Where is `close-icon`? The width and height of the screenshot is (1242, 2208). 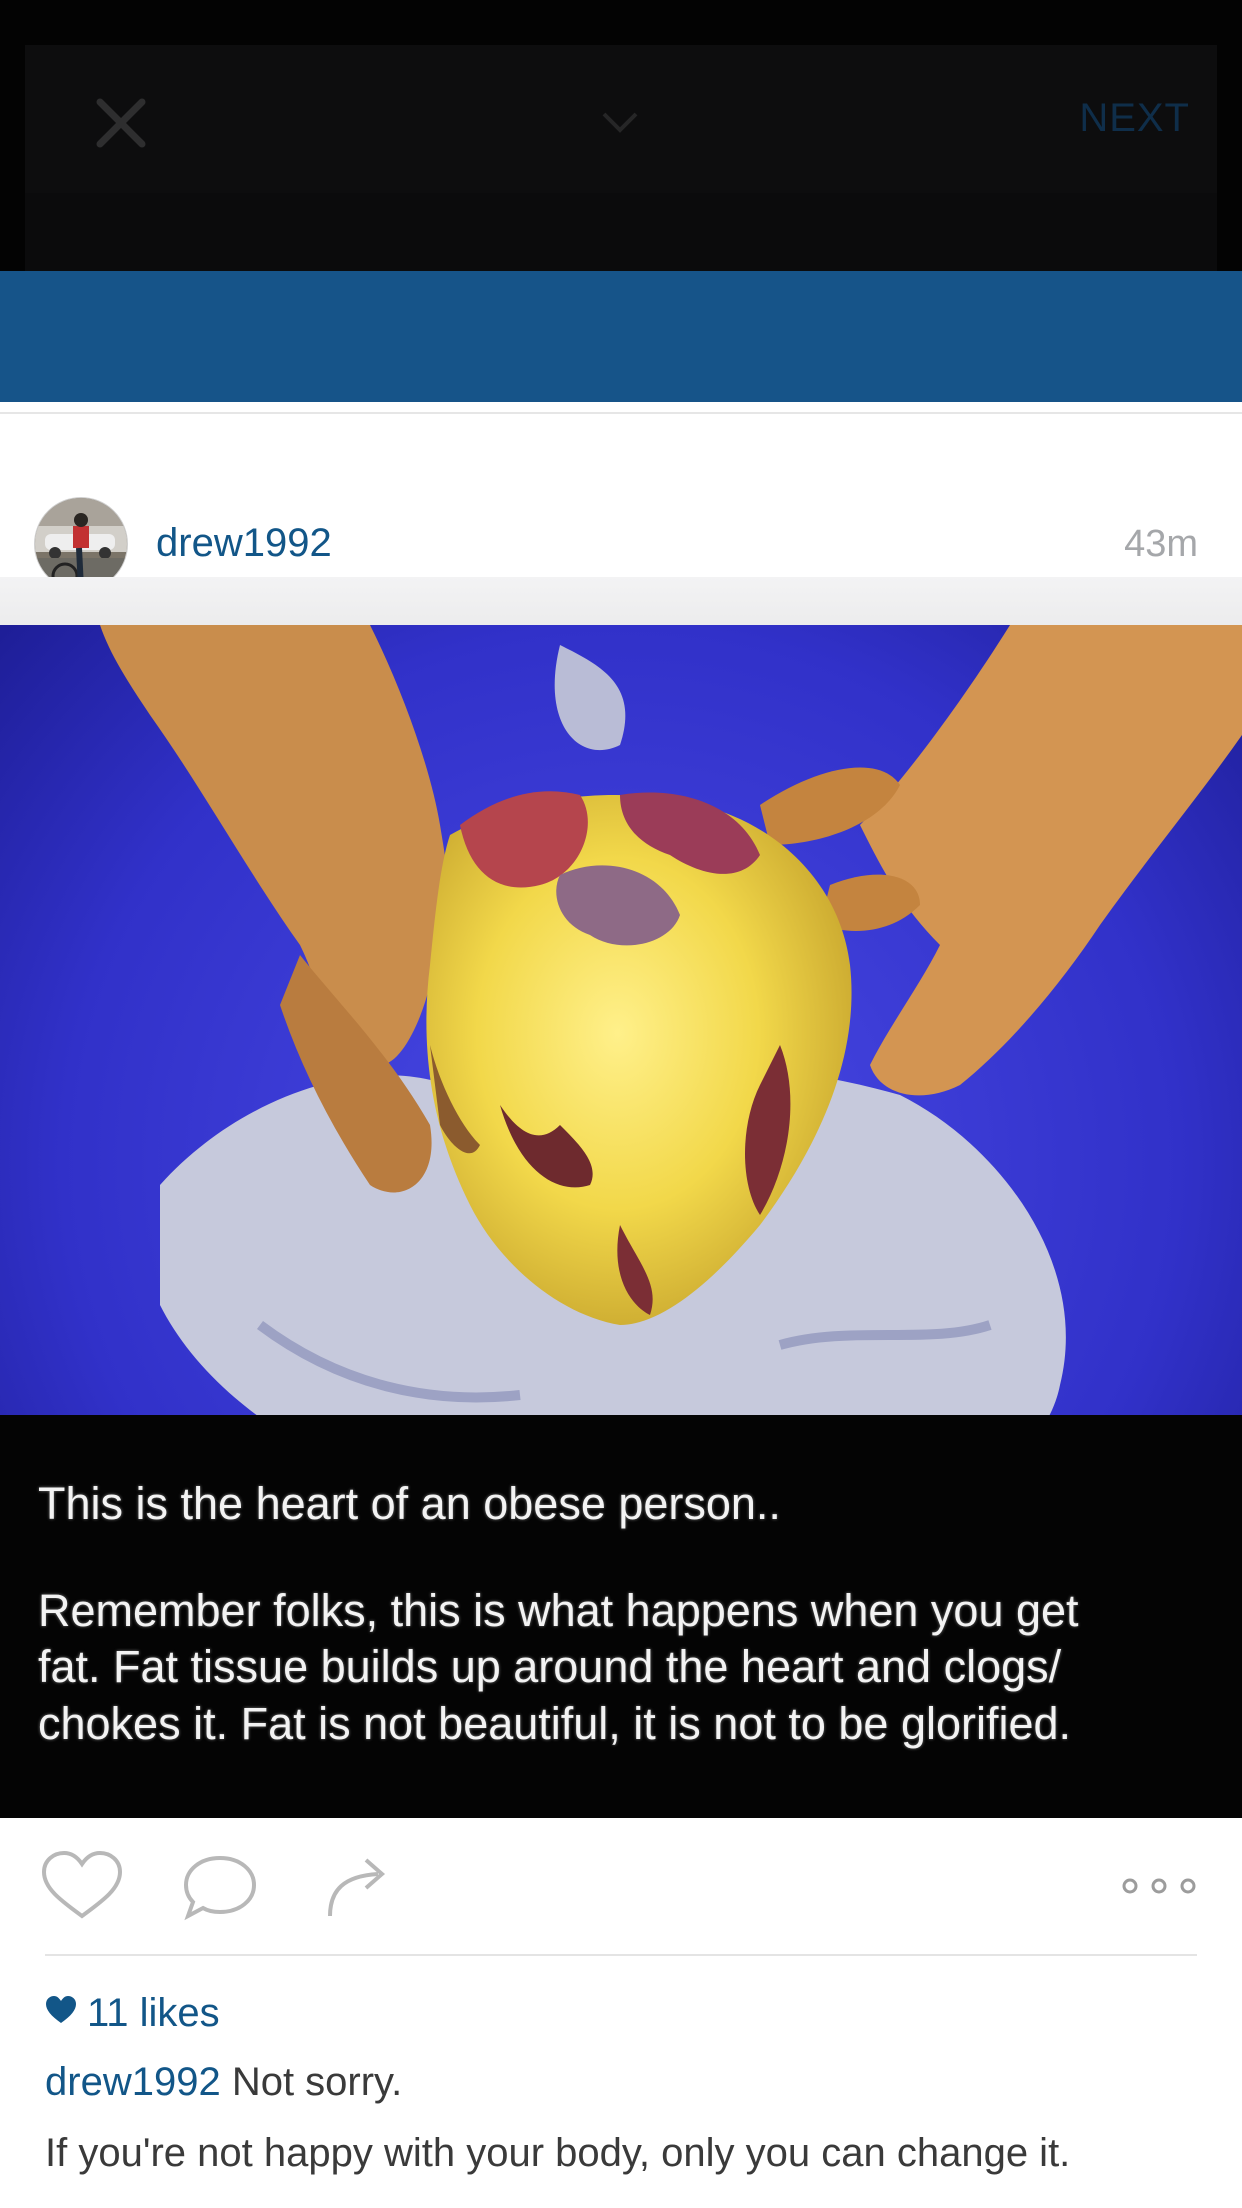 close-icon is located at coordinates (121, 123).